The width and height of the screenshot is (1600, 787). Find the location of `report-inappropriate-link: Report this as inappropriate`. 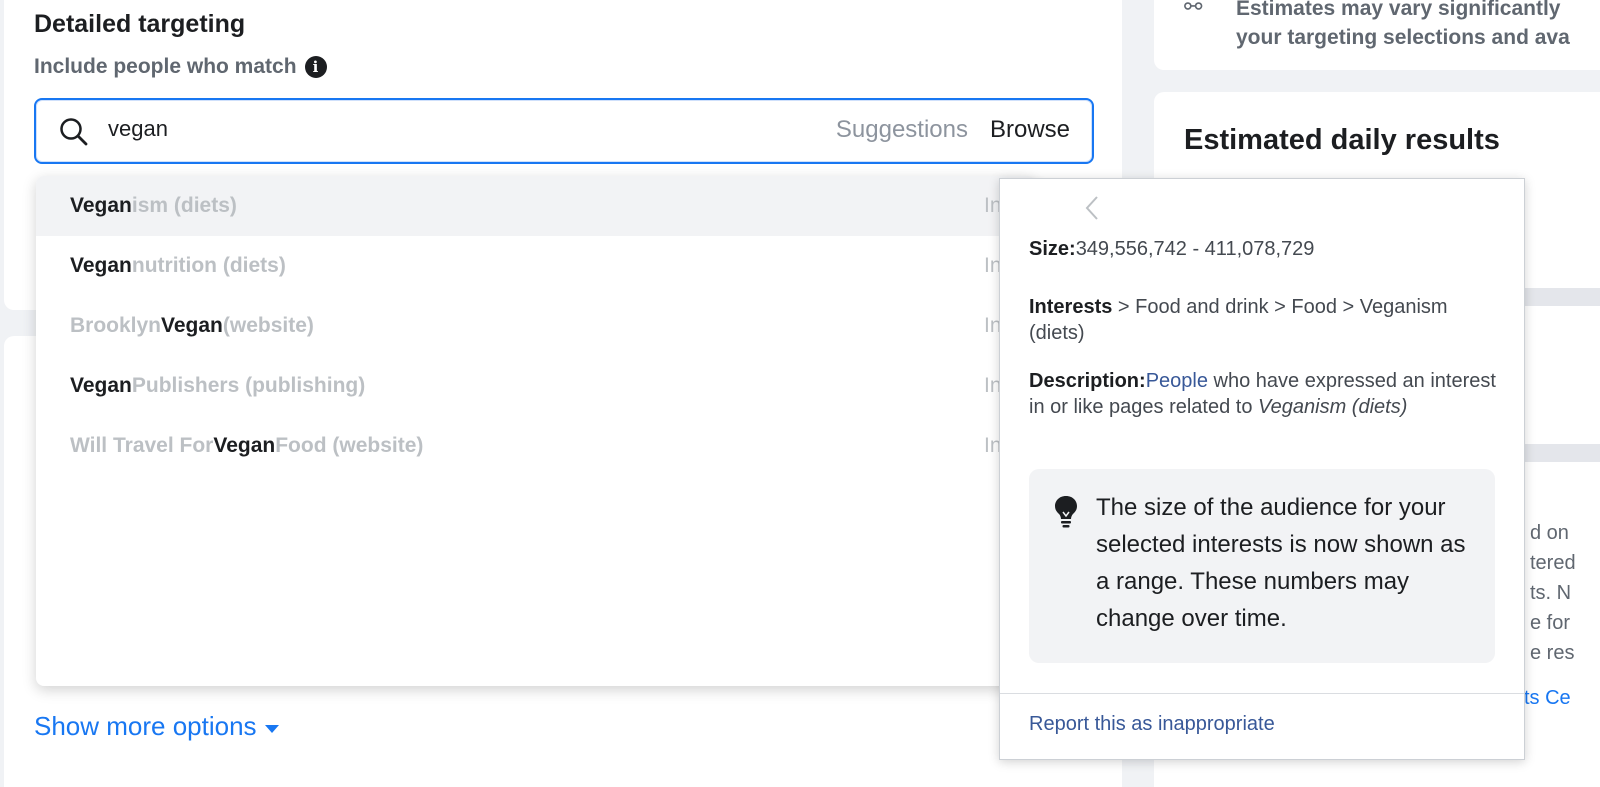

report-inappropriate-link: Report this as inappropriate is located at coordinates (1152, 724).